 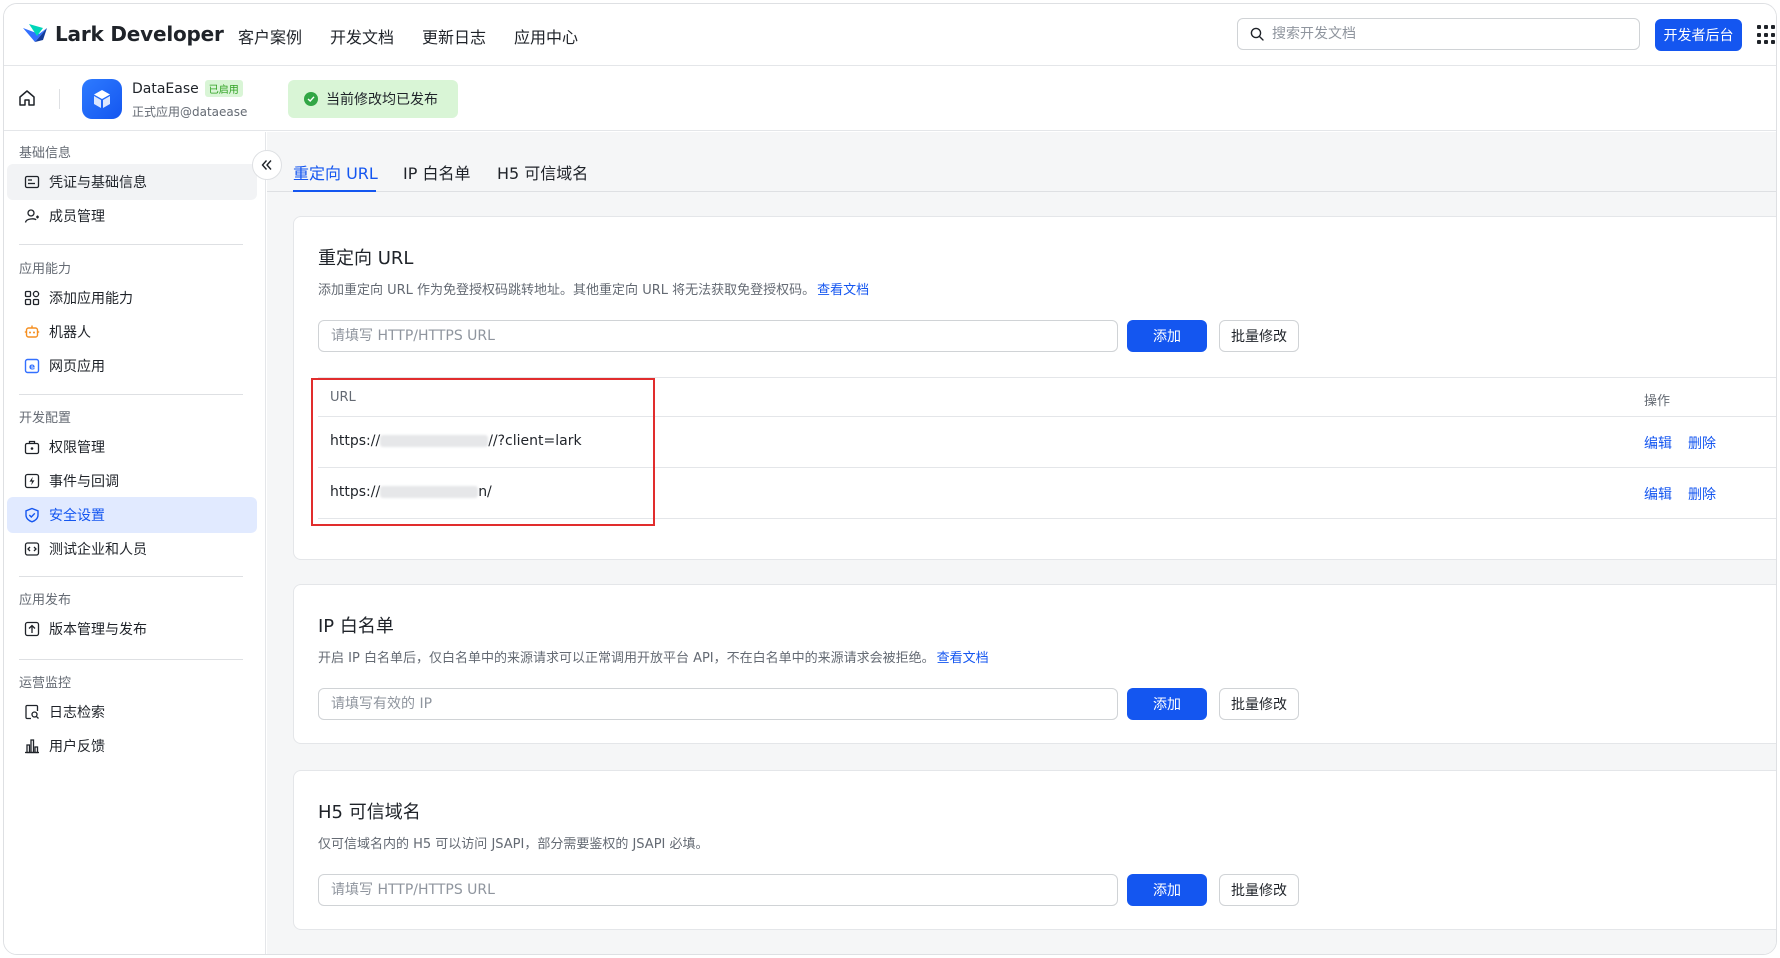 What do you see at coordinates (132, 447) in the screenshot?
I see `sidebar-item-permissions: 权限管理` at bounding box center [132, 447].